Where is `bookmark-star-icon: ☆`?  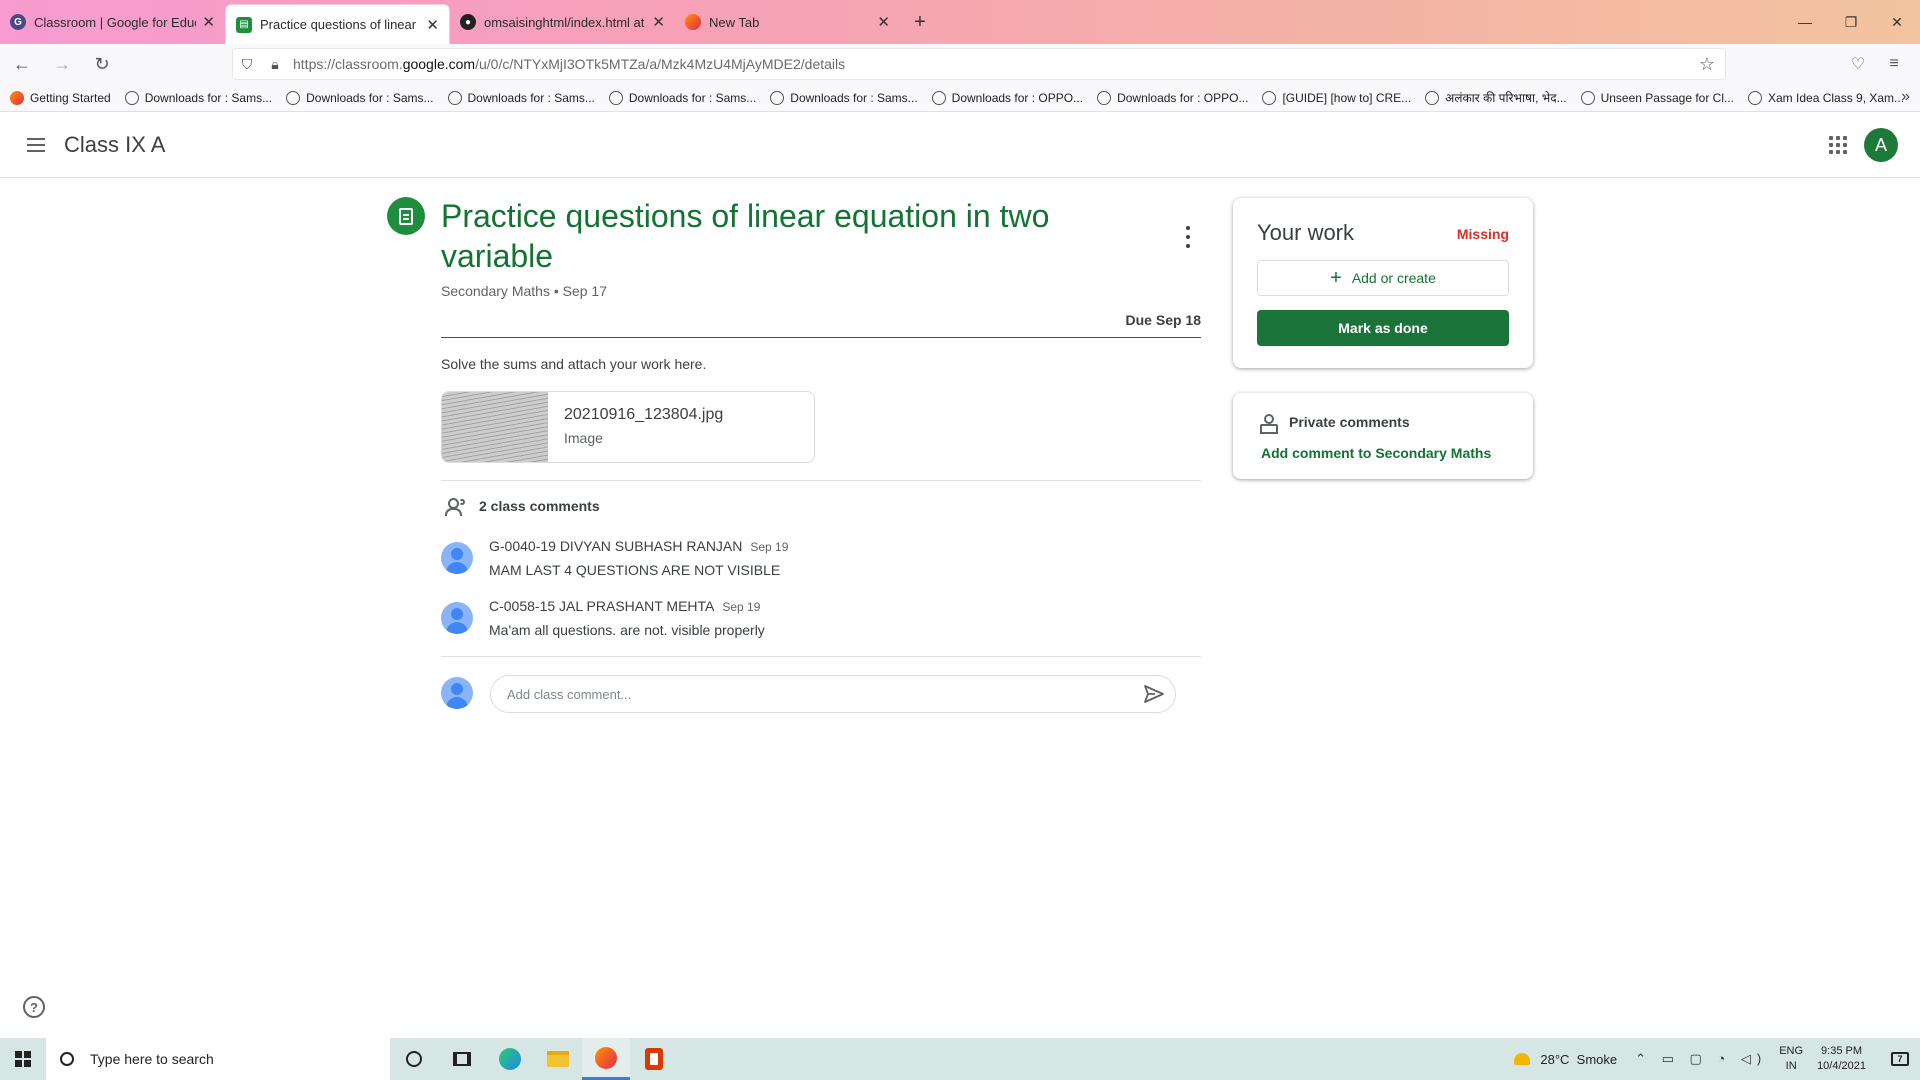 bookmark-star-icon: ☆ is located at coordinates (1707, 64).